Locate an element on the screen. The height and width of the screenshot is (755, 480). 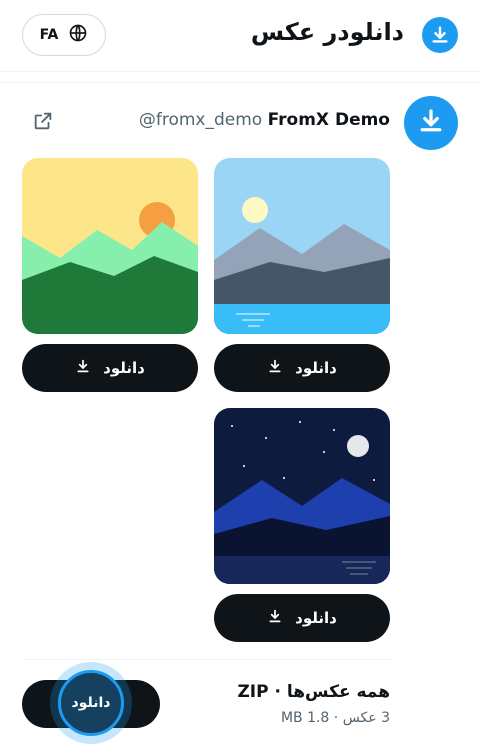
external-link-icon is located at coordinates (43, 121).